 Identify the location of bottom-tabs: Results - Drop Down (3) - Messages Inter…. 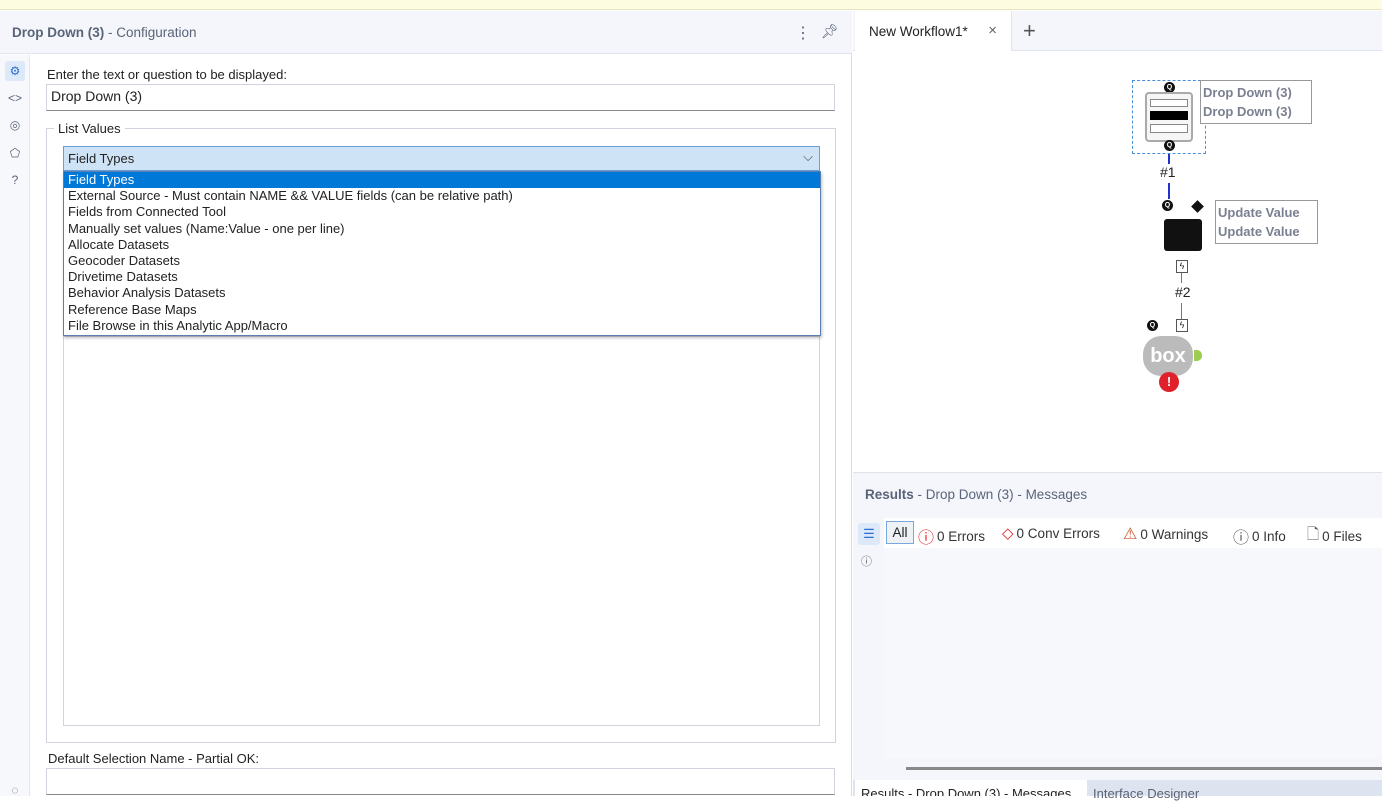
(1117, 790).